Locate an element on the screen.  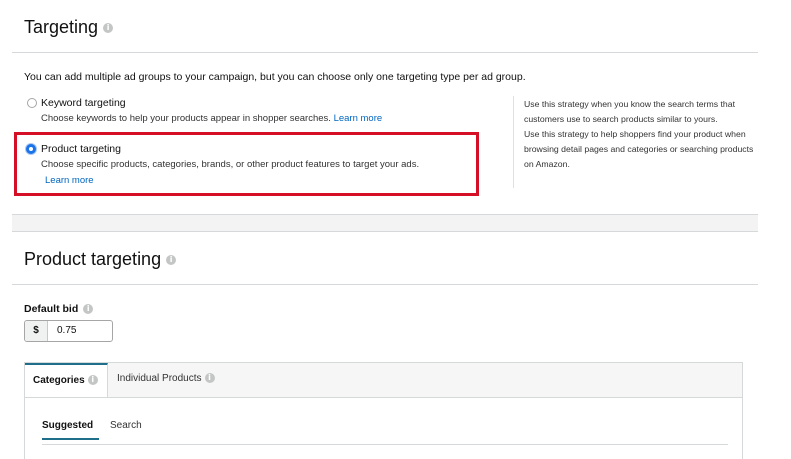
bid-value: 0.75 is located at coordinates (66, 331).